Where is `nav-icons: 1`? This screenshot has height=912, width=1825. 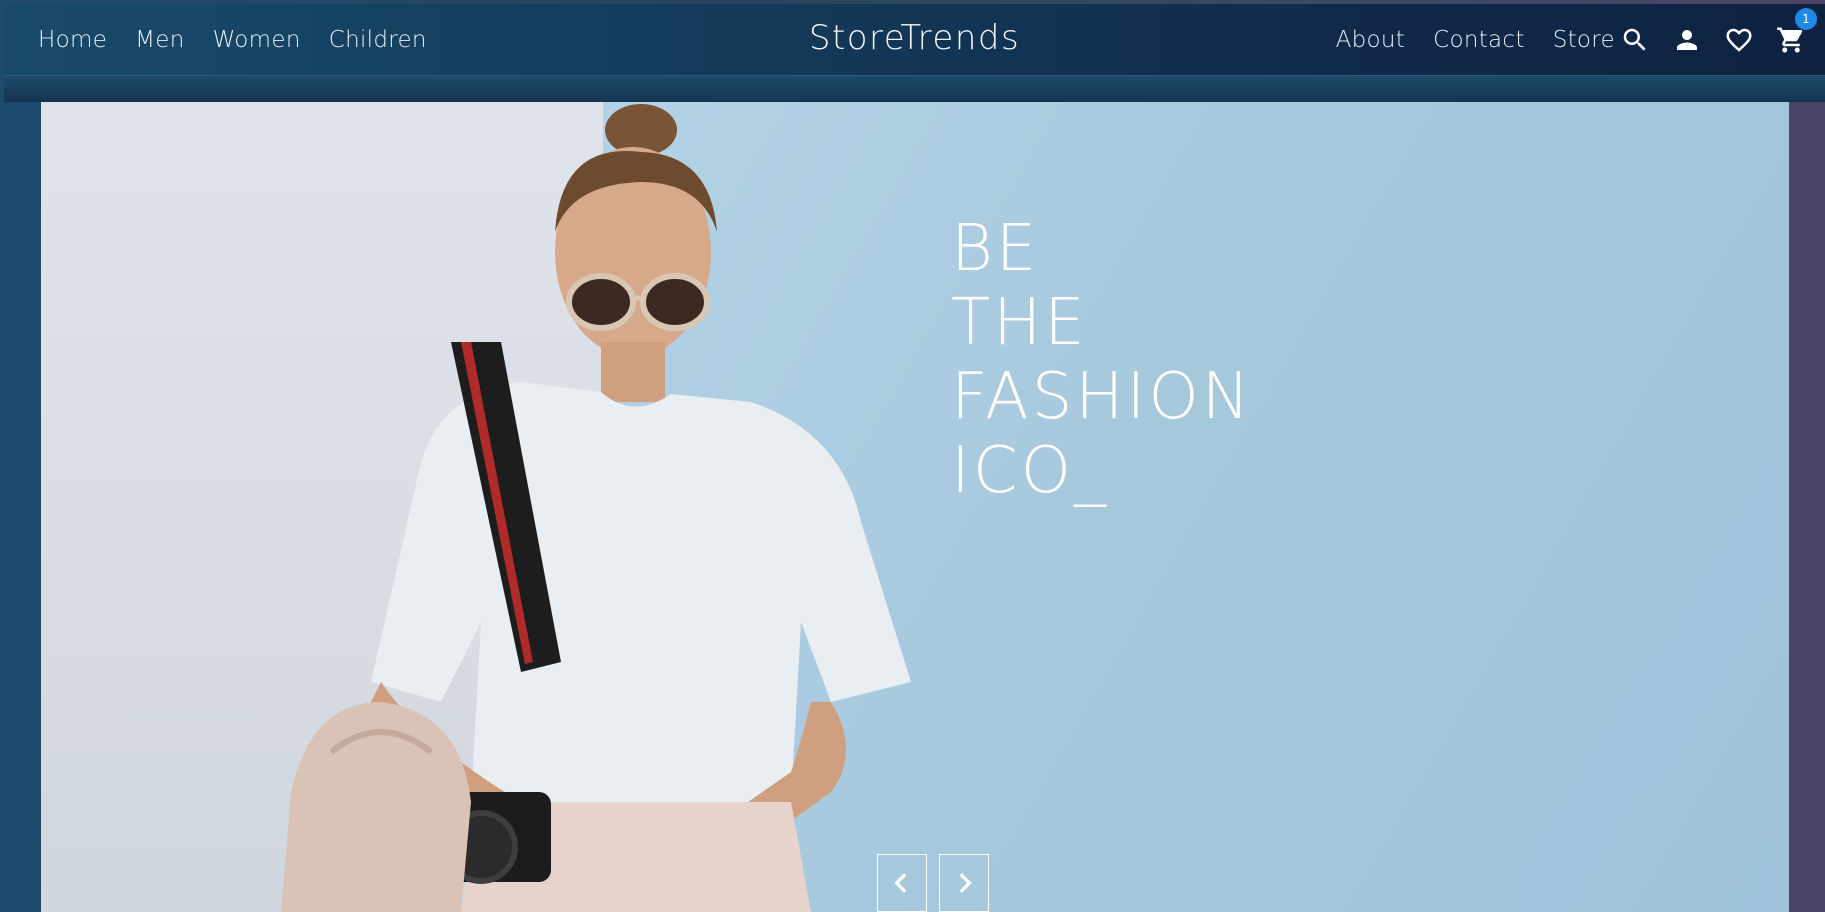 nav-icons: 1 is located at coordinates (1718, 40).